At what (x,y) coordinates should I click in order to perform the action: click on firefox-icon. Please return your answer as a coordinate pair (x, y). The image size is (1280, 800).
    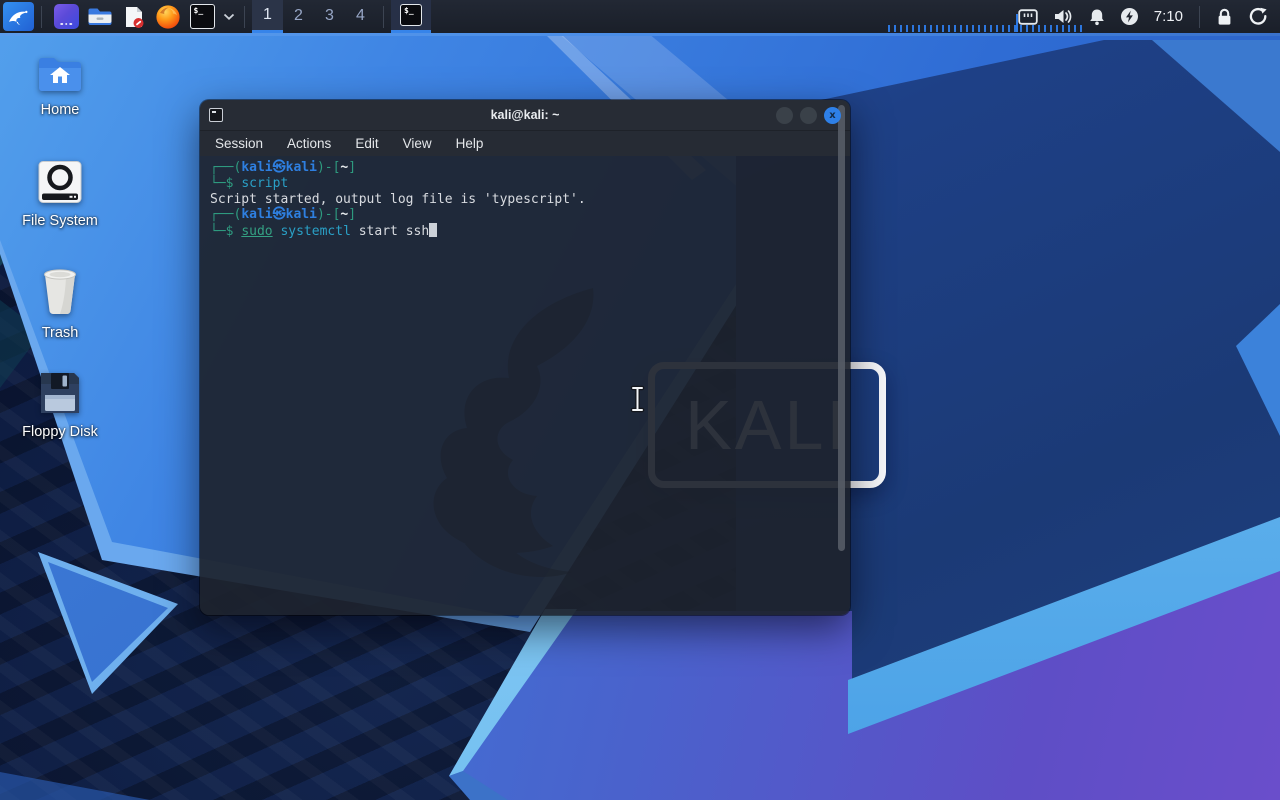
    Looking at the image, I should click on (168, 16).